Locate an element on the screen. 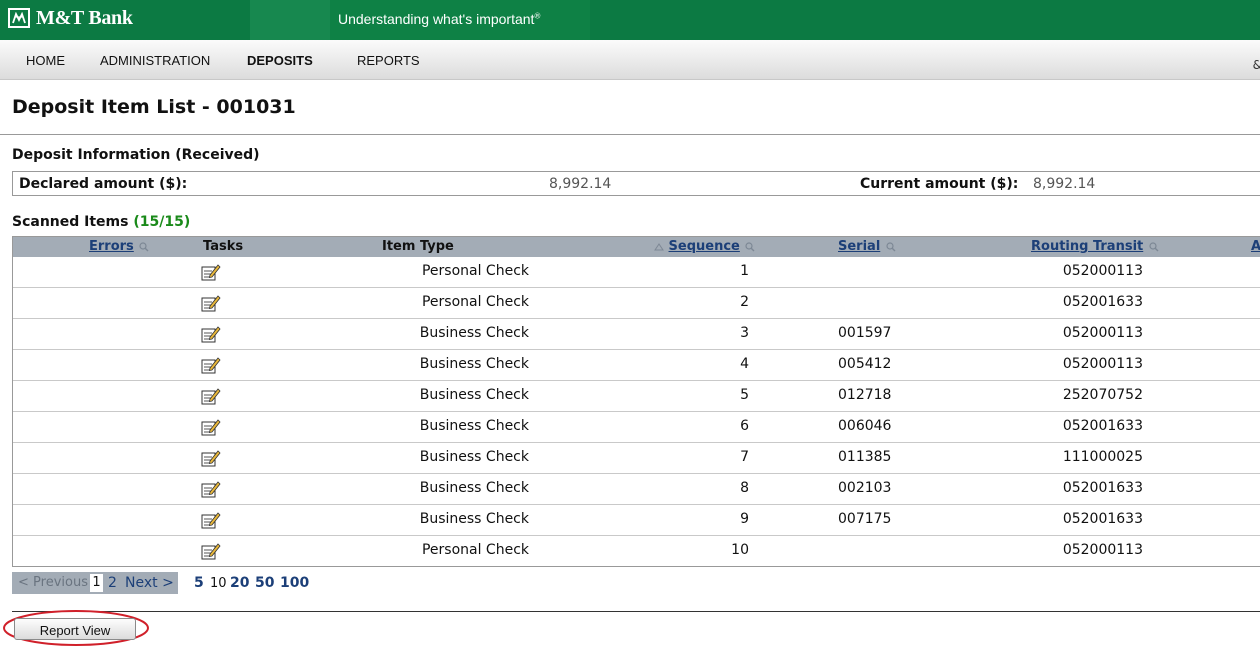  col-serial: Serial is located at coordinates (867, 246).